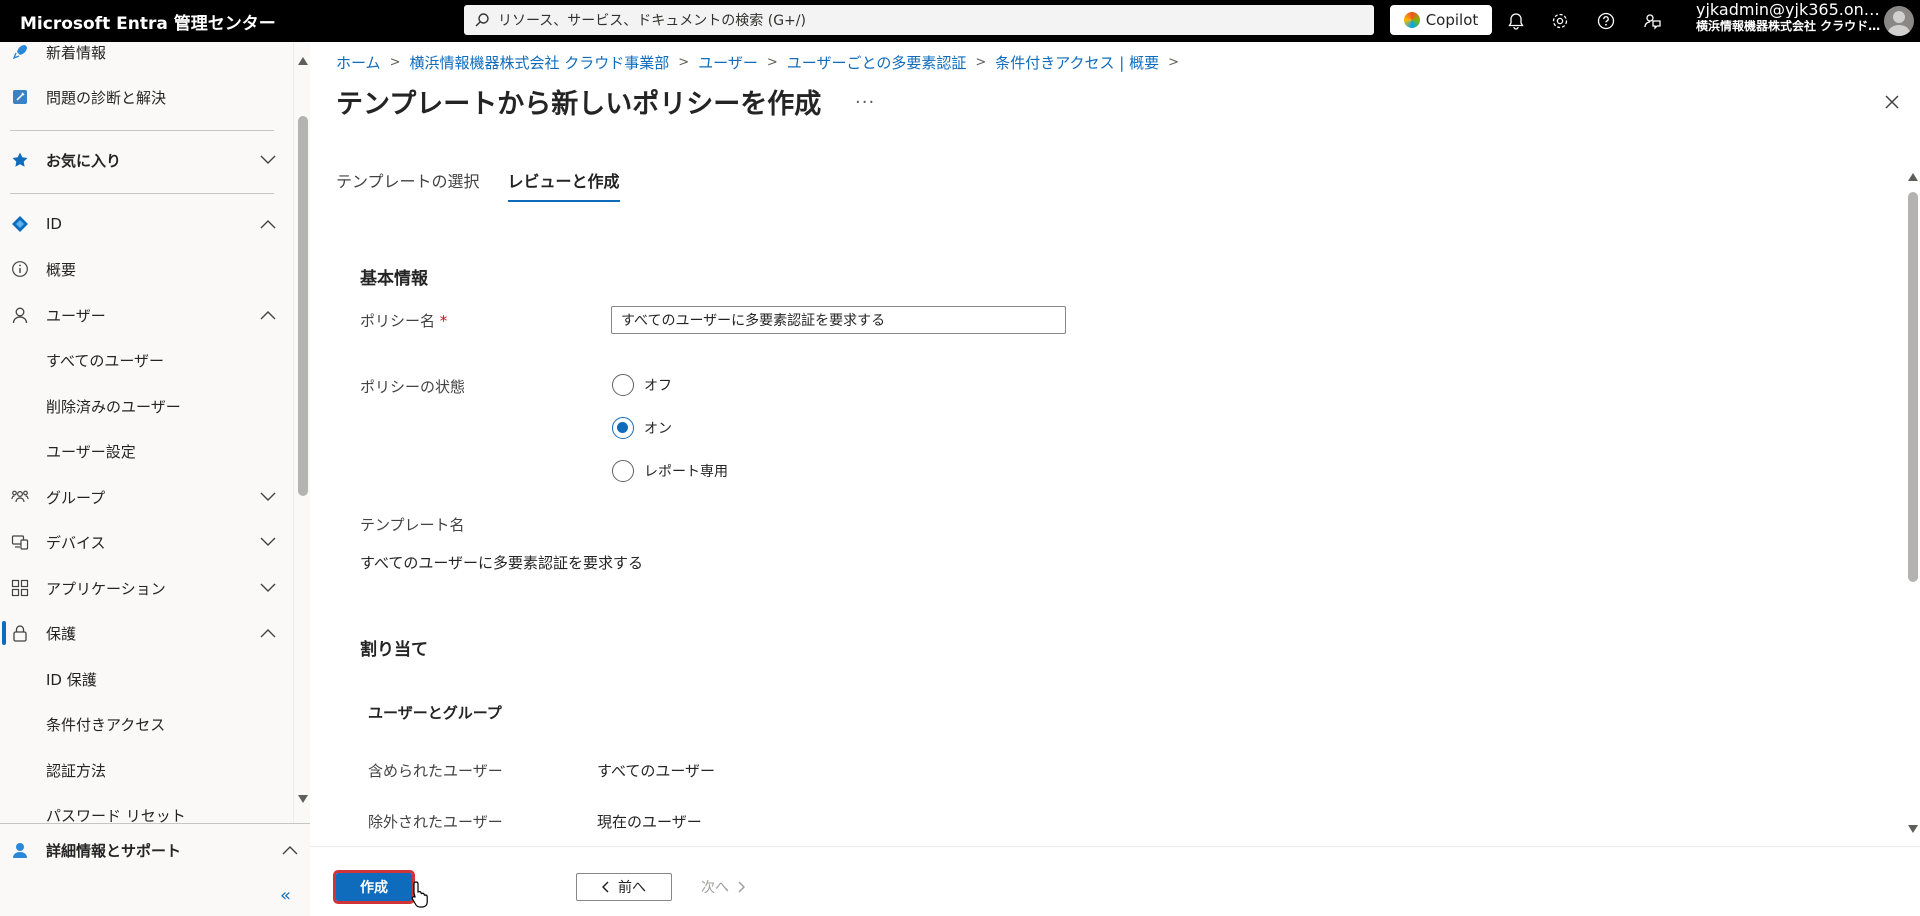 This screenshot has height=916, width=1920. What do you see at coordinates (686, 472) in the screenshot?
I see `radio-label: レポート専用` at bounding box center [686, 472].